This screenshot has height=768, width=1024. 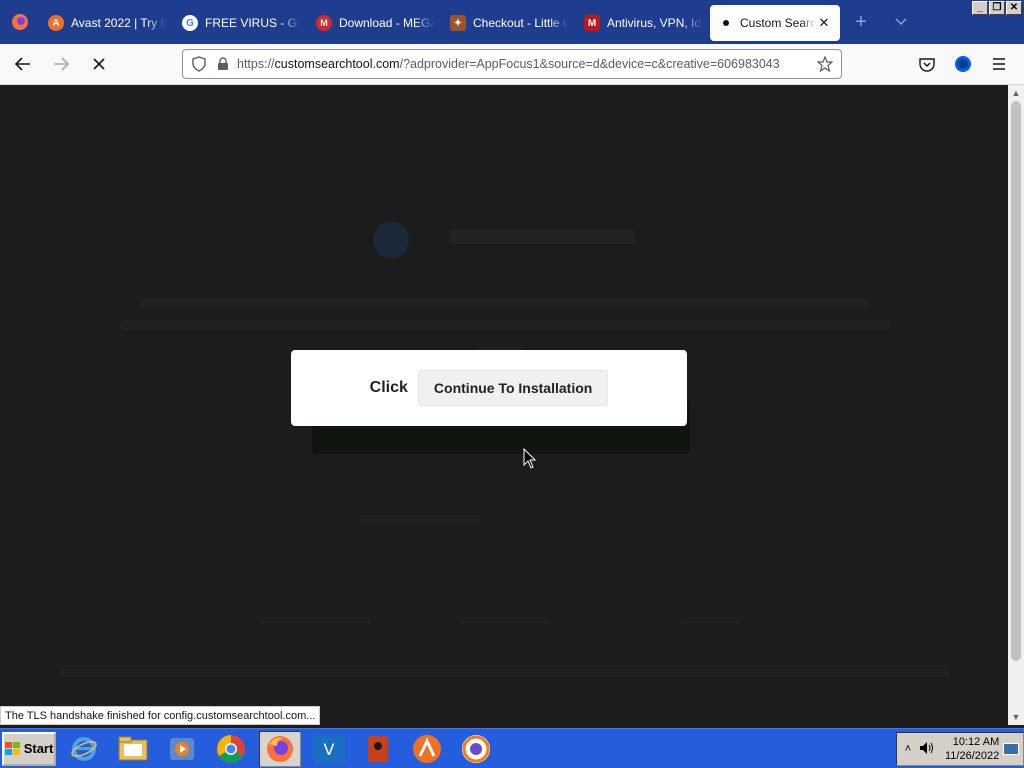 What do you see at coordinates (476, 749) in the screenshot?
I see `avast-secure-browser-icon` at bounding box center [476, 749].